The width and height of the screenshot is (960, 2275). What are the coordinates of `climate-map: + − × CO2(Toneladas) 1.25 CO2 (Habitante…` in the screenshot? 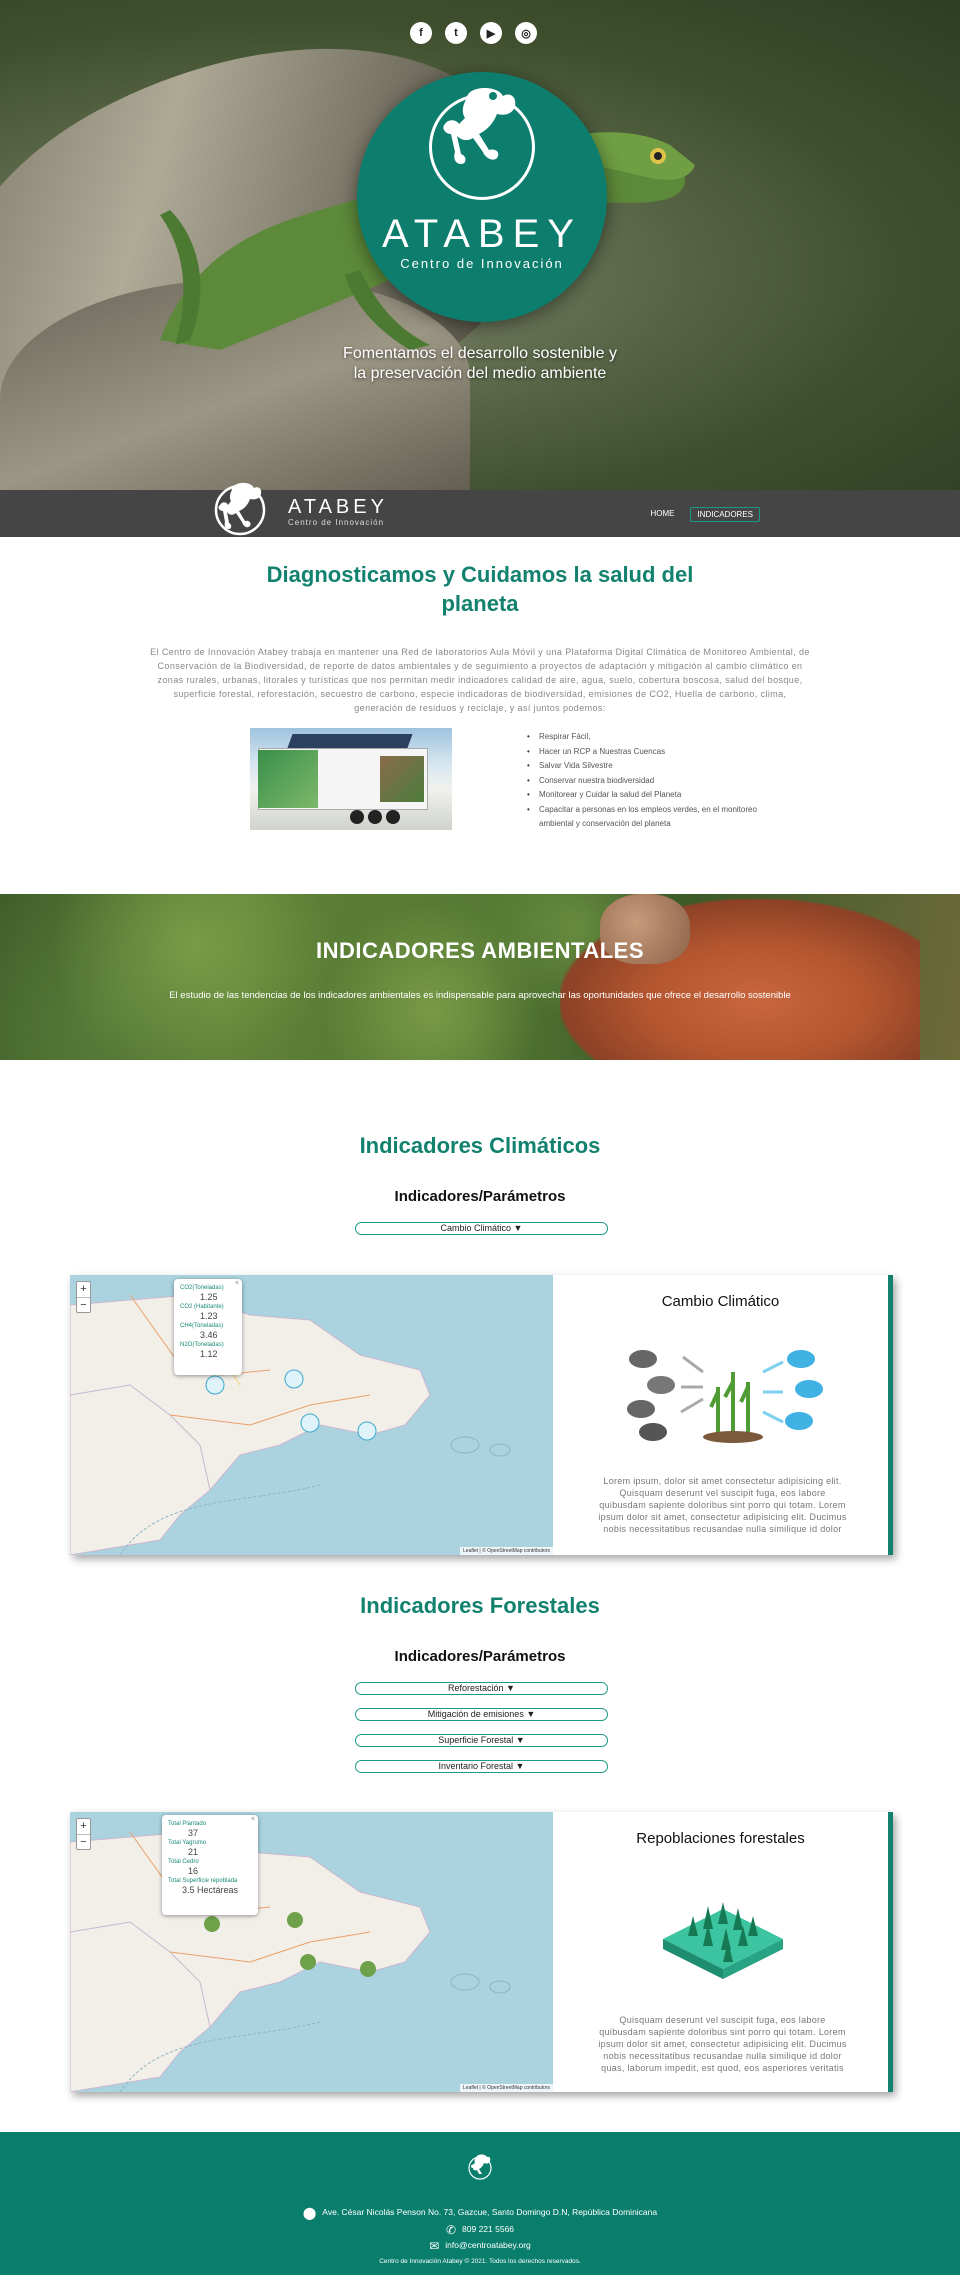 It's located at (311, 1415).